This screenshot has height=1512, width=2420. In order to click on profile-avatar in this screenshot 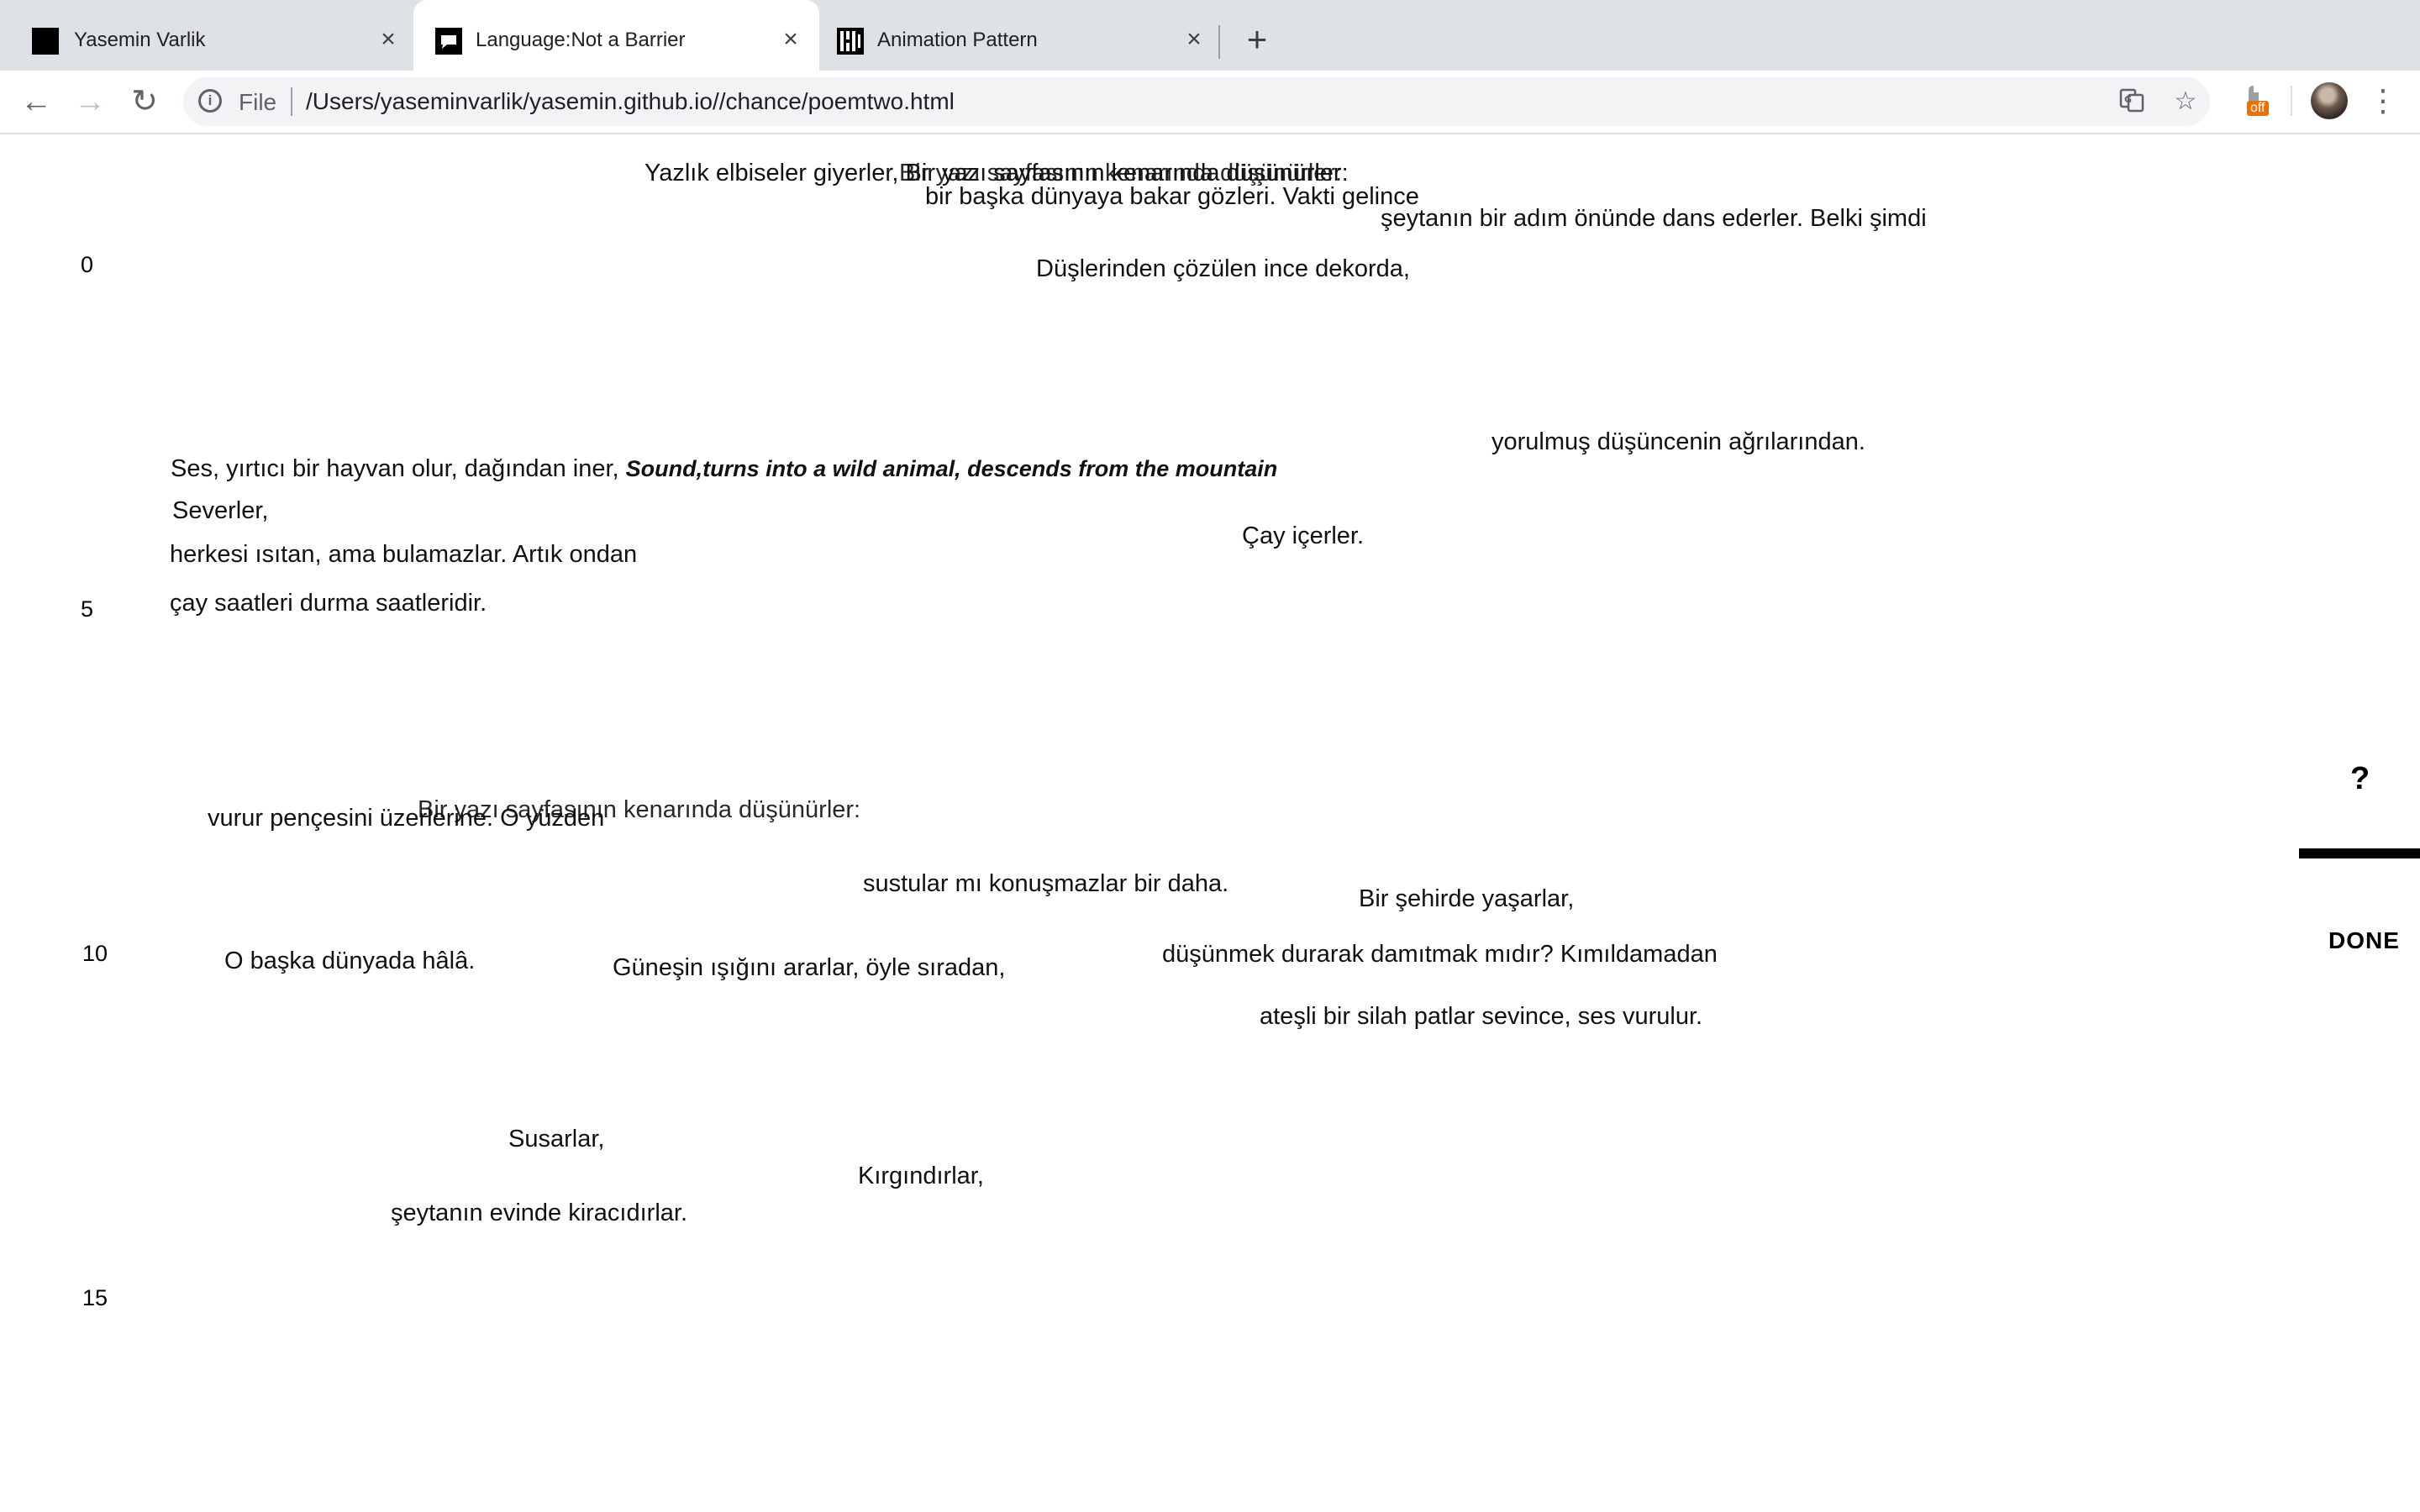, I will do `click(2329, 100)`.